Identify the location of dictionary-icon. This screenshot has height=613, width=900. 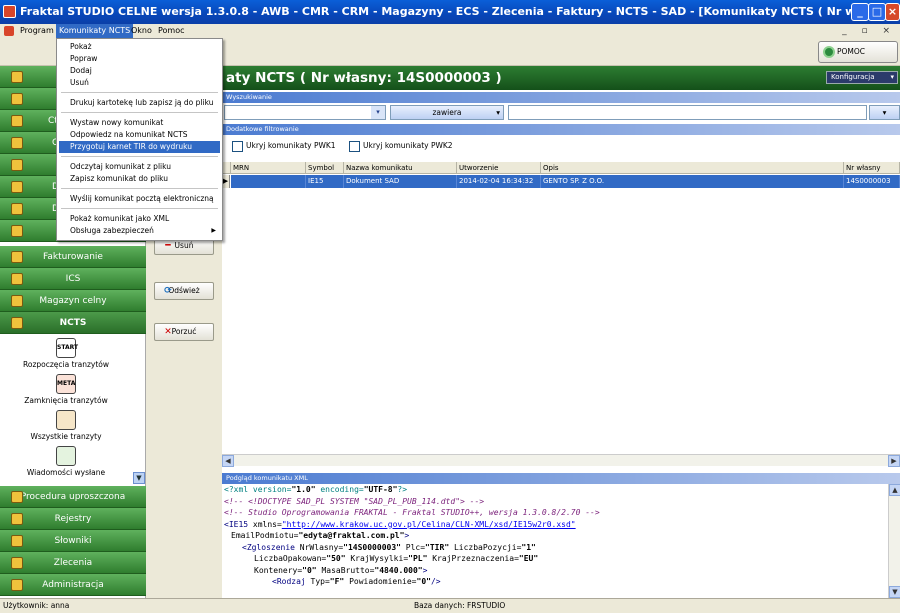
(17, 541).